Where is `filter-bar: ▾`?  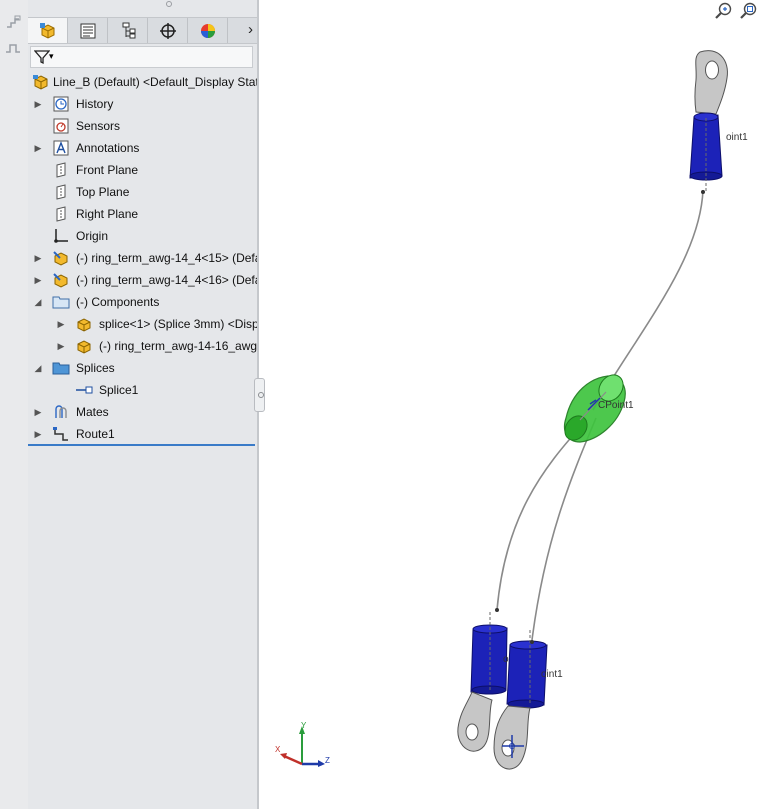
filter-bar: ▾ is located at coordinates (141, 57).